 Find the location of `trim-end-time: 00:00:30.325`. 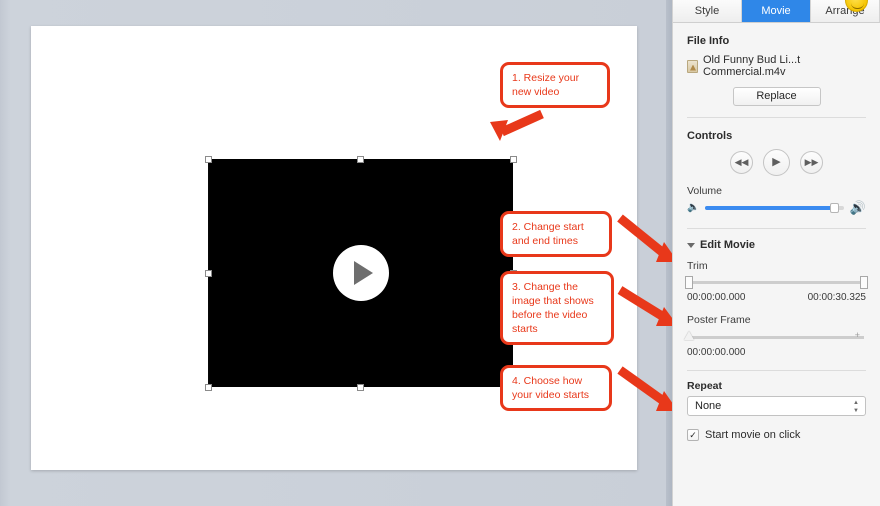

trim-end-time: 00:00:30.325 is located at coordinates (836, 297).